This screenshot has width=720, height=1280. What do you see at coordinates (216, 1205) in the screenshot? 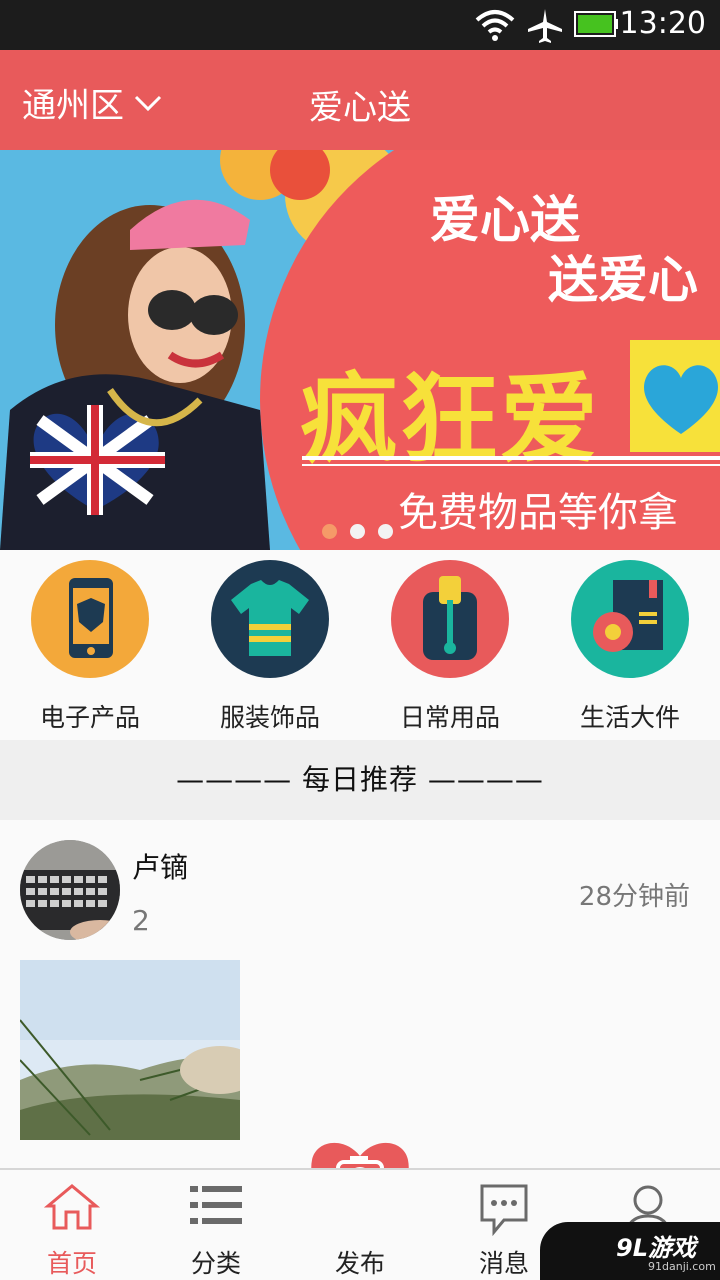
I see `list-icon` at bounding box center [216, 1205].